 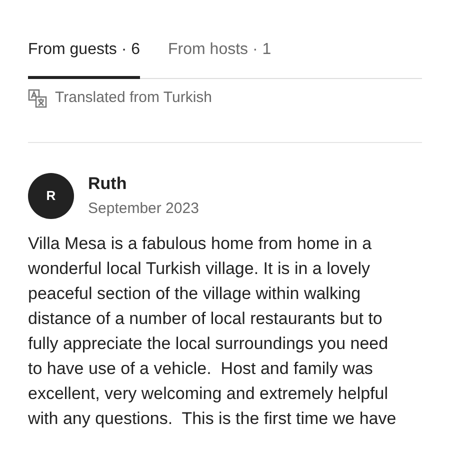 What do you see at coordinates (133, 98) in the screenshot?
I see `translation-note: Translated from Turkish` at bounding box center [133, 98].